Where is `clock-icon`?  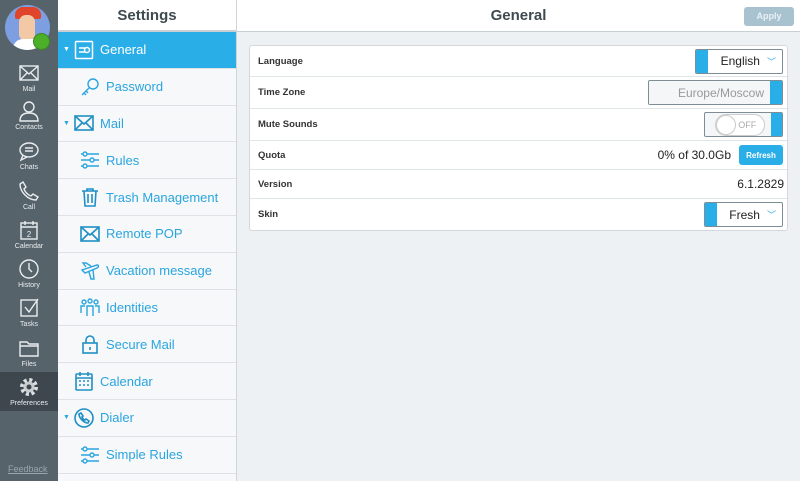 clock-icon is located at coordinates (29, 269).